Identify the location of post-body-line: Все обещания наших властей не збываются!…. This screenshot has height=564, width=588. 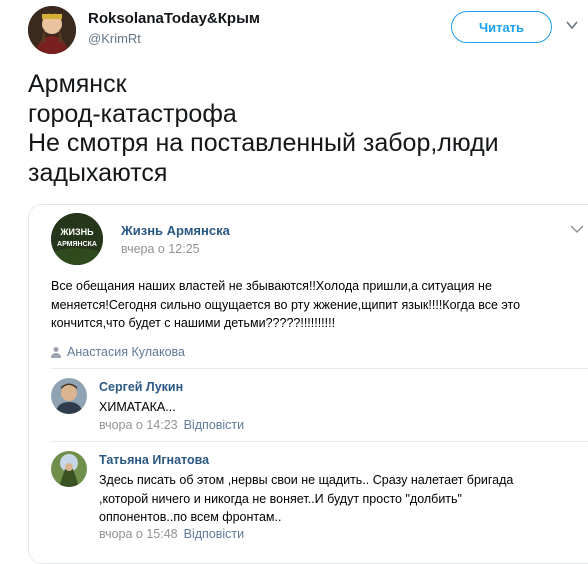
(271, 286).